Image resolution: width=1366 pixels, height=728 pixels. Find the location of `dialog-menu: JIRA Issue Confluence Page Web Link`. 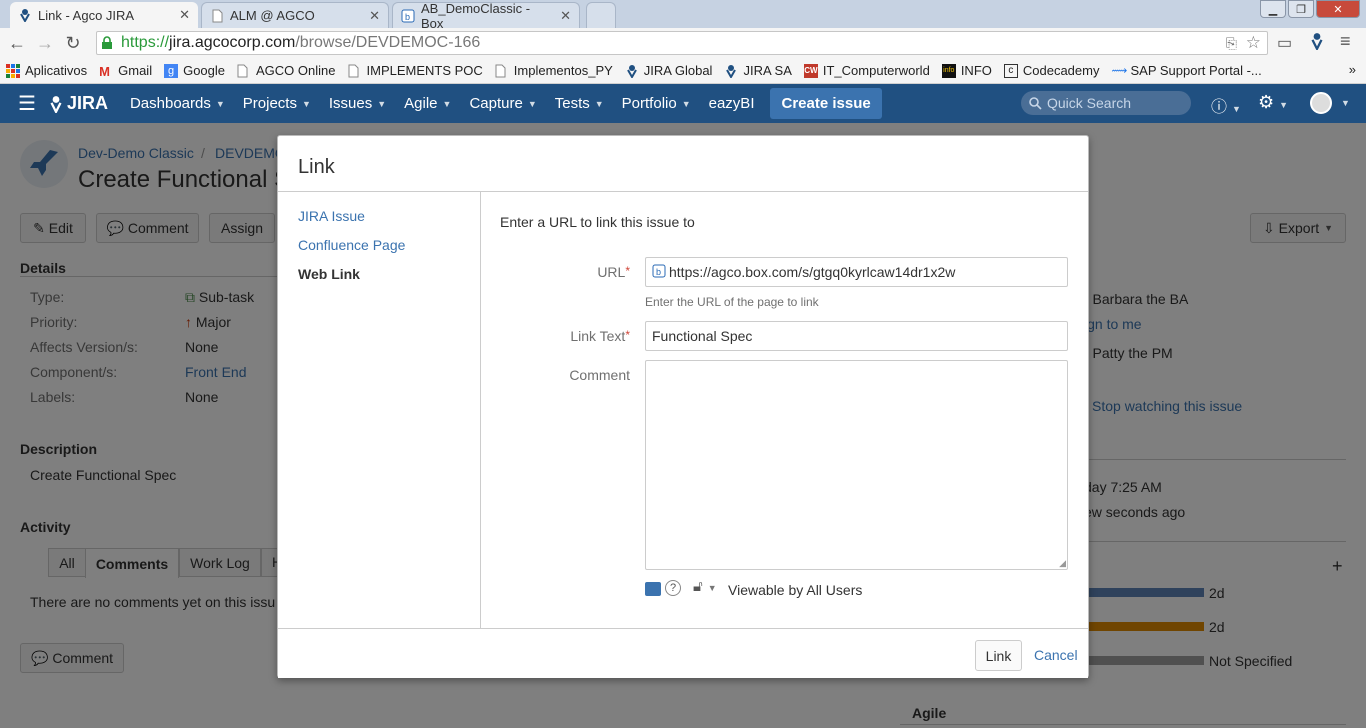

dialog-menu: JIRA Issue Confluence Page Web Link is located at coordinates (379, 410).